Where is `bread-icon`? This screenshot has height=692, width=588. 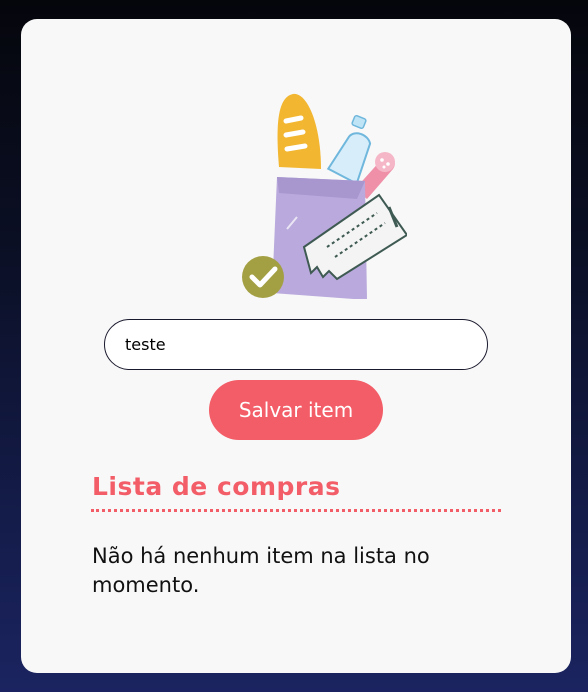
bread-icon is located at coordinates (299, 131).